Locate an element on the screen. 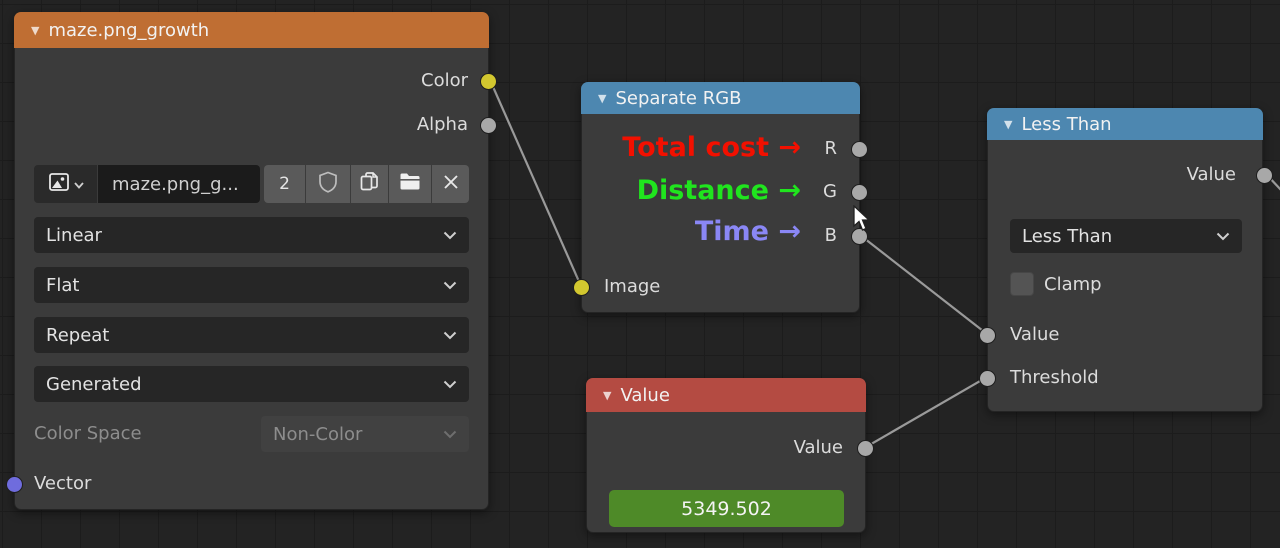 The width and height of the screenshot is (1280, 548). socket-input-image is located at coordinates (581, 287).